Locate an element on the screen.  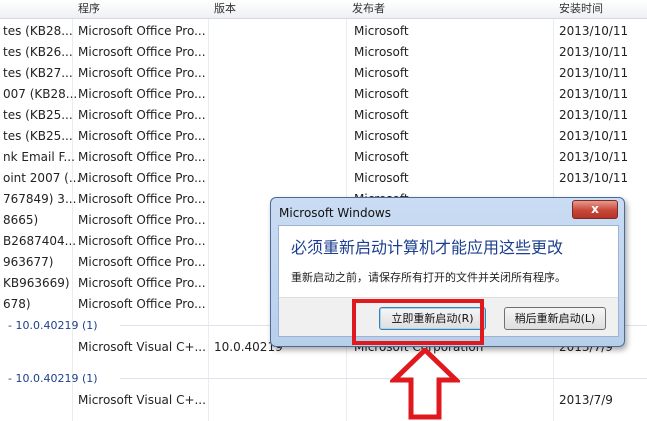
column-header-program: 程序 is located at coordinates (89, 9).